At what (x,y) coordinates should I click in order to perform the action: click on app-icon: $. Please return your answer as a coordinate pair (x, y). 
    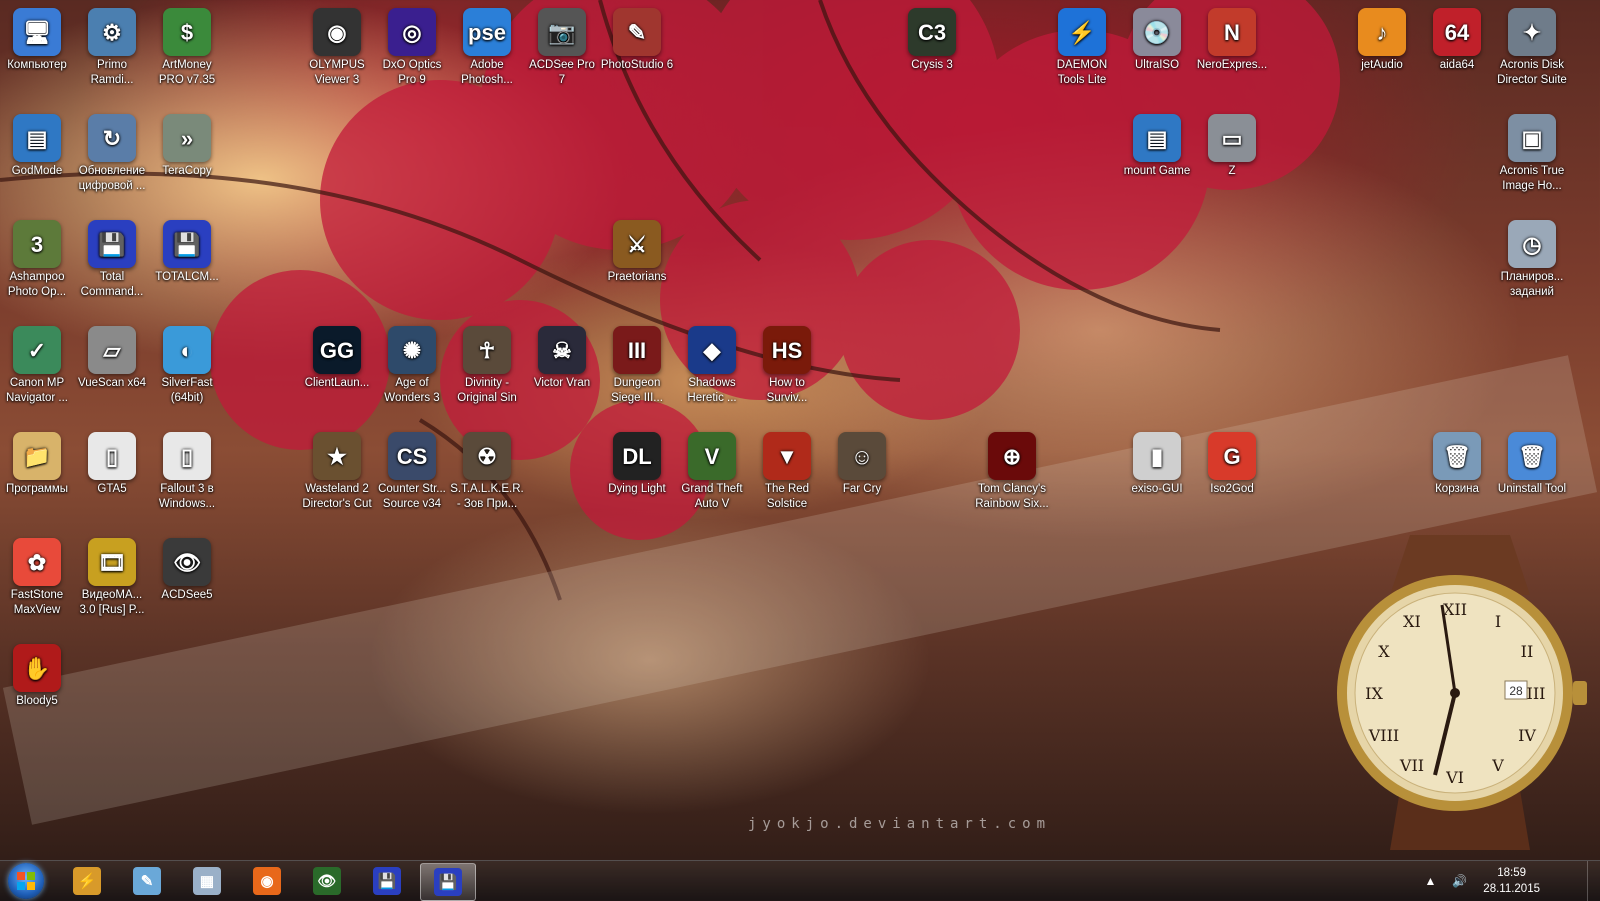
    Looking at the image, I should click on (187, 32).